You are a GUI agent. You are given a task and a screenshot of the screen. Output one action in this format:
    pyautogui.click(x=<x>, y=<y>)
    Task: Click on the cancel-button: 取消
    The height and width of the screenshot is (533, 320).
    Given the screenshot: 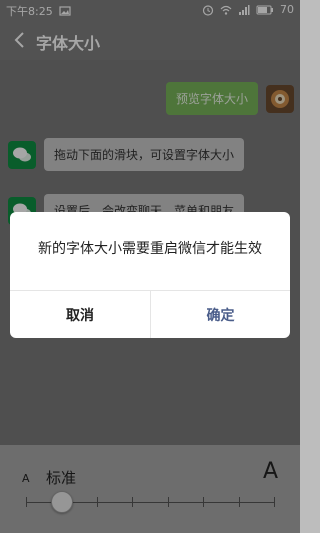 What is the action you would take?
    pyautogui.click(x=80, y=314)
    